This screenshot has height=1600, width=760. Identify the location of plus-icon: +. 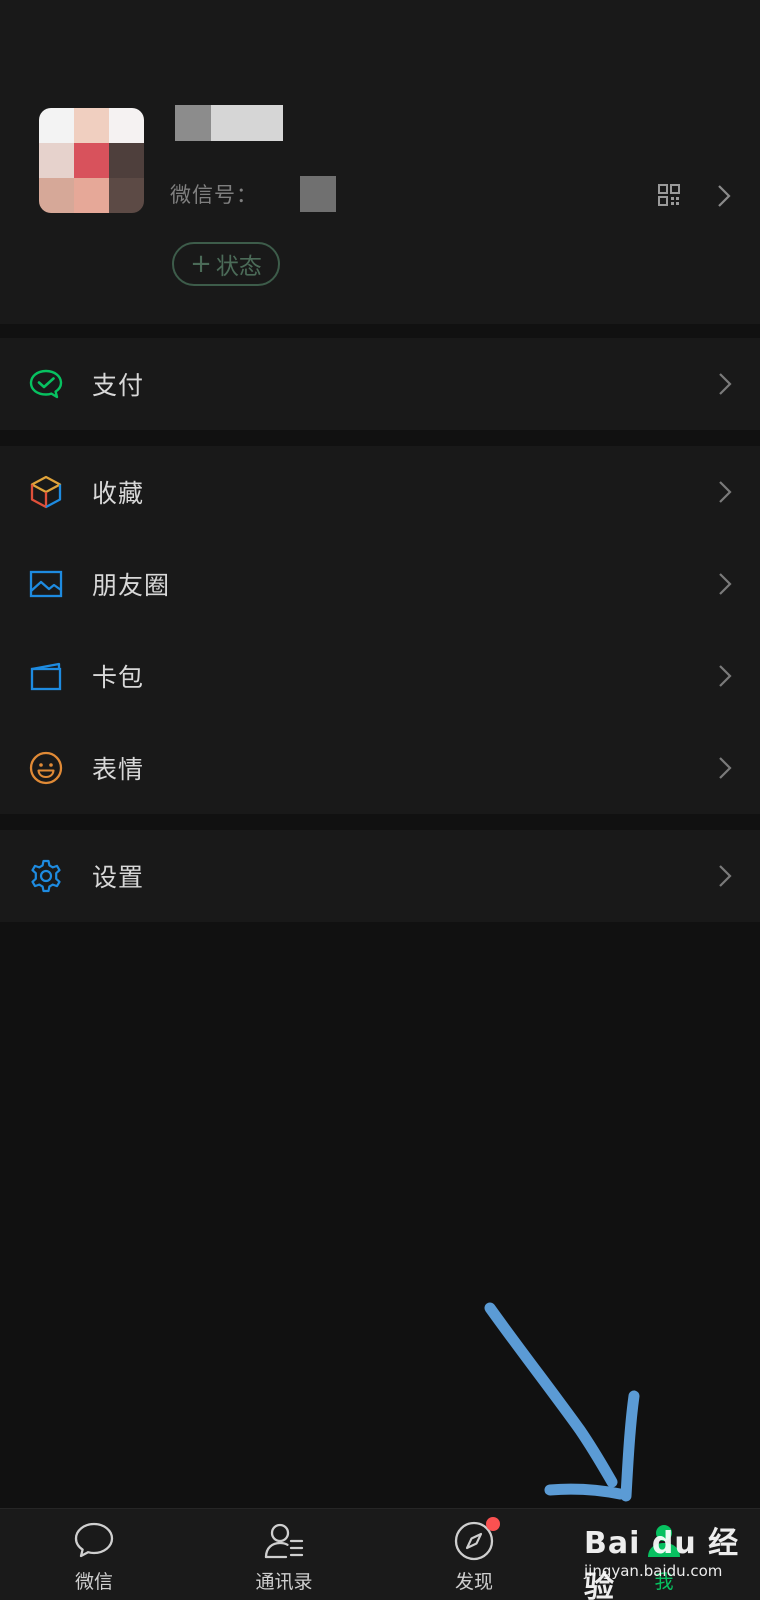
(201, 264).